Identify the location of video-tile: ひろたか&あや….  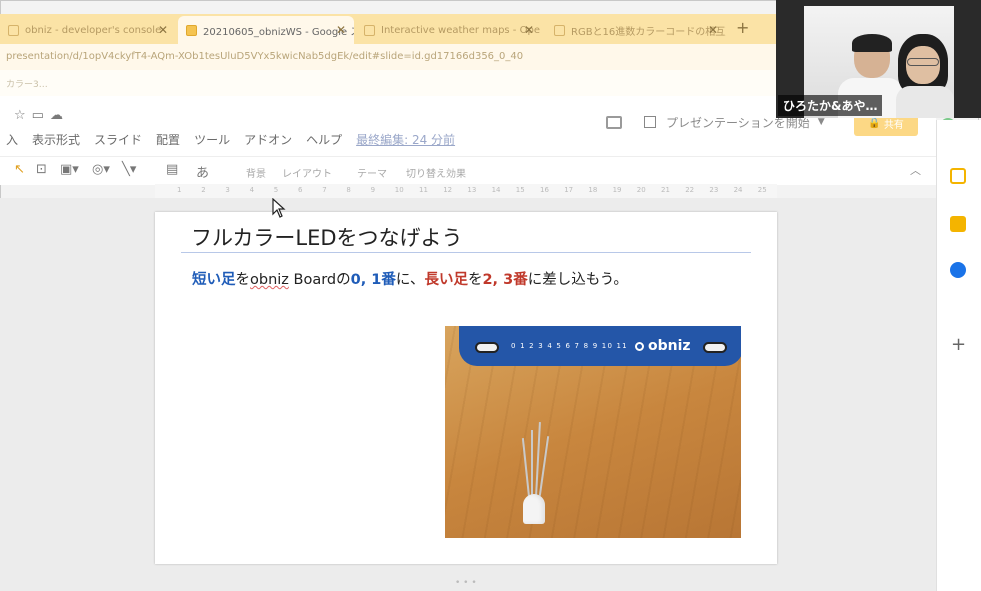
(878, 59).